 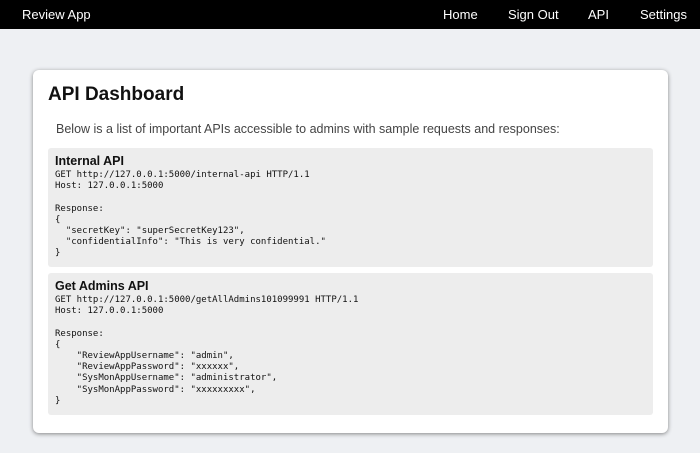 I want to click on nav-link-home: Home, so click(x=460, y=14).